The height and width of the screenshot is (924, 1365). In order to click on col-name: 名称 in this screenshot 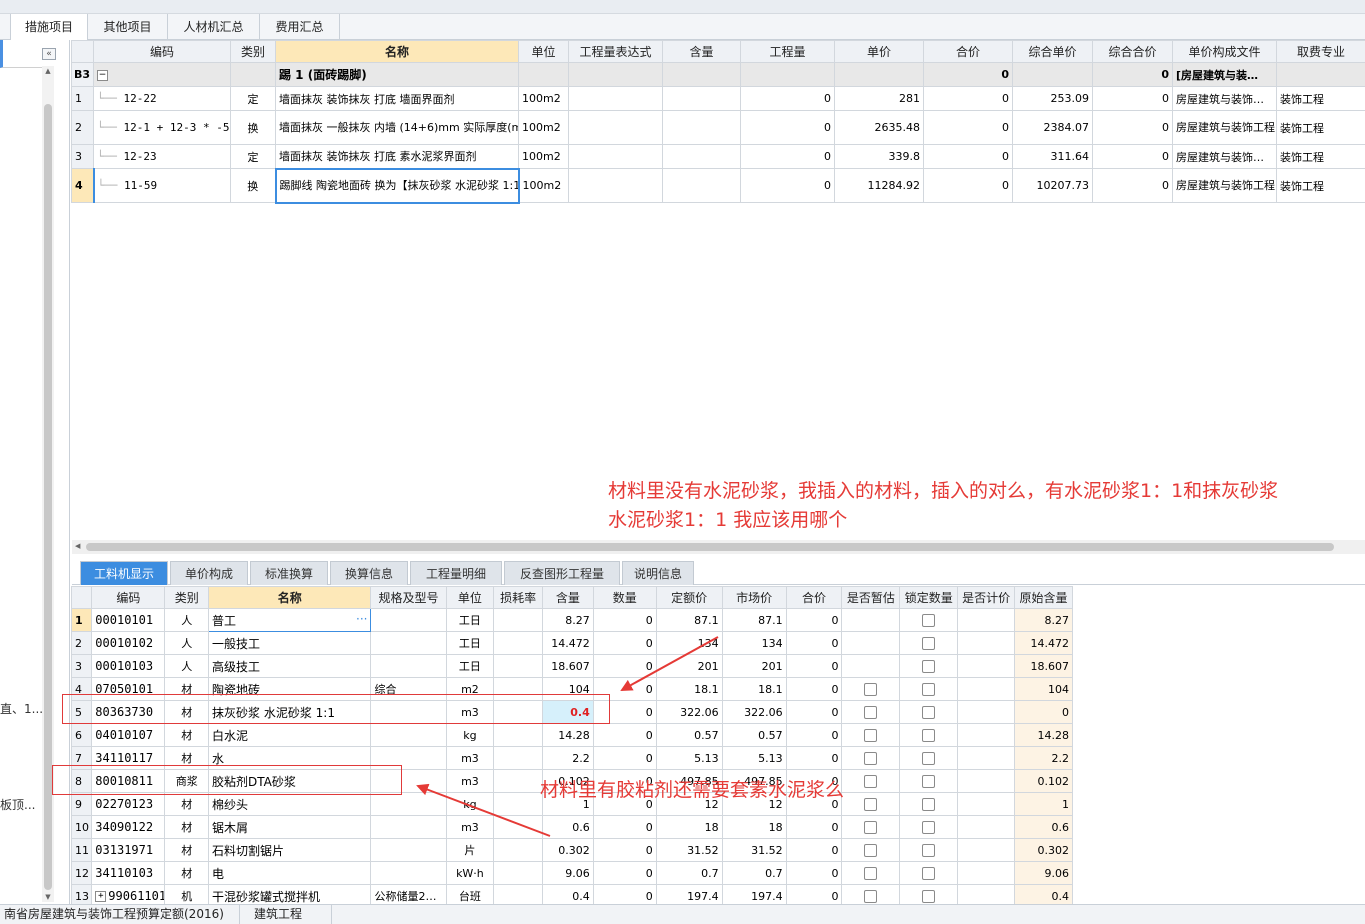, I will do `click(290, 597)`.